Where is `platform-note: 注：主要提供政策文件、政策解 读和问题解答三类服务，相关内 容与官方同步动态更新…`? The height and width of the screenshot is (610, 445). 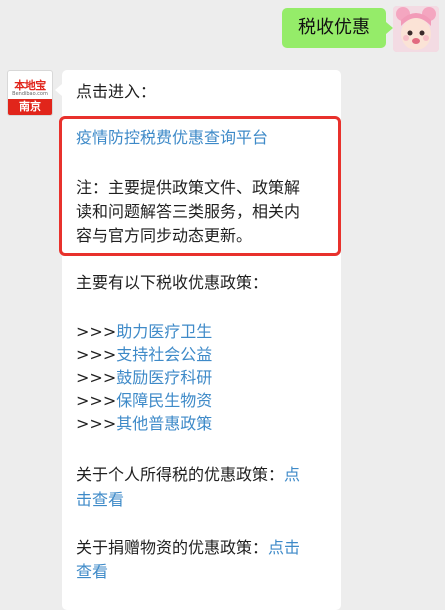
platform-note: 注：主要提供政策文件、政策解 读和问题解答三类服务，相关内 容与官方同步动态更新… is located at coordinates (207, 212).